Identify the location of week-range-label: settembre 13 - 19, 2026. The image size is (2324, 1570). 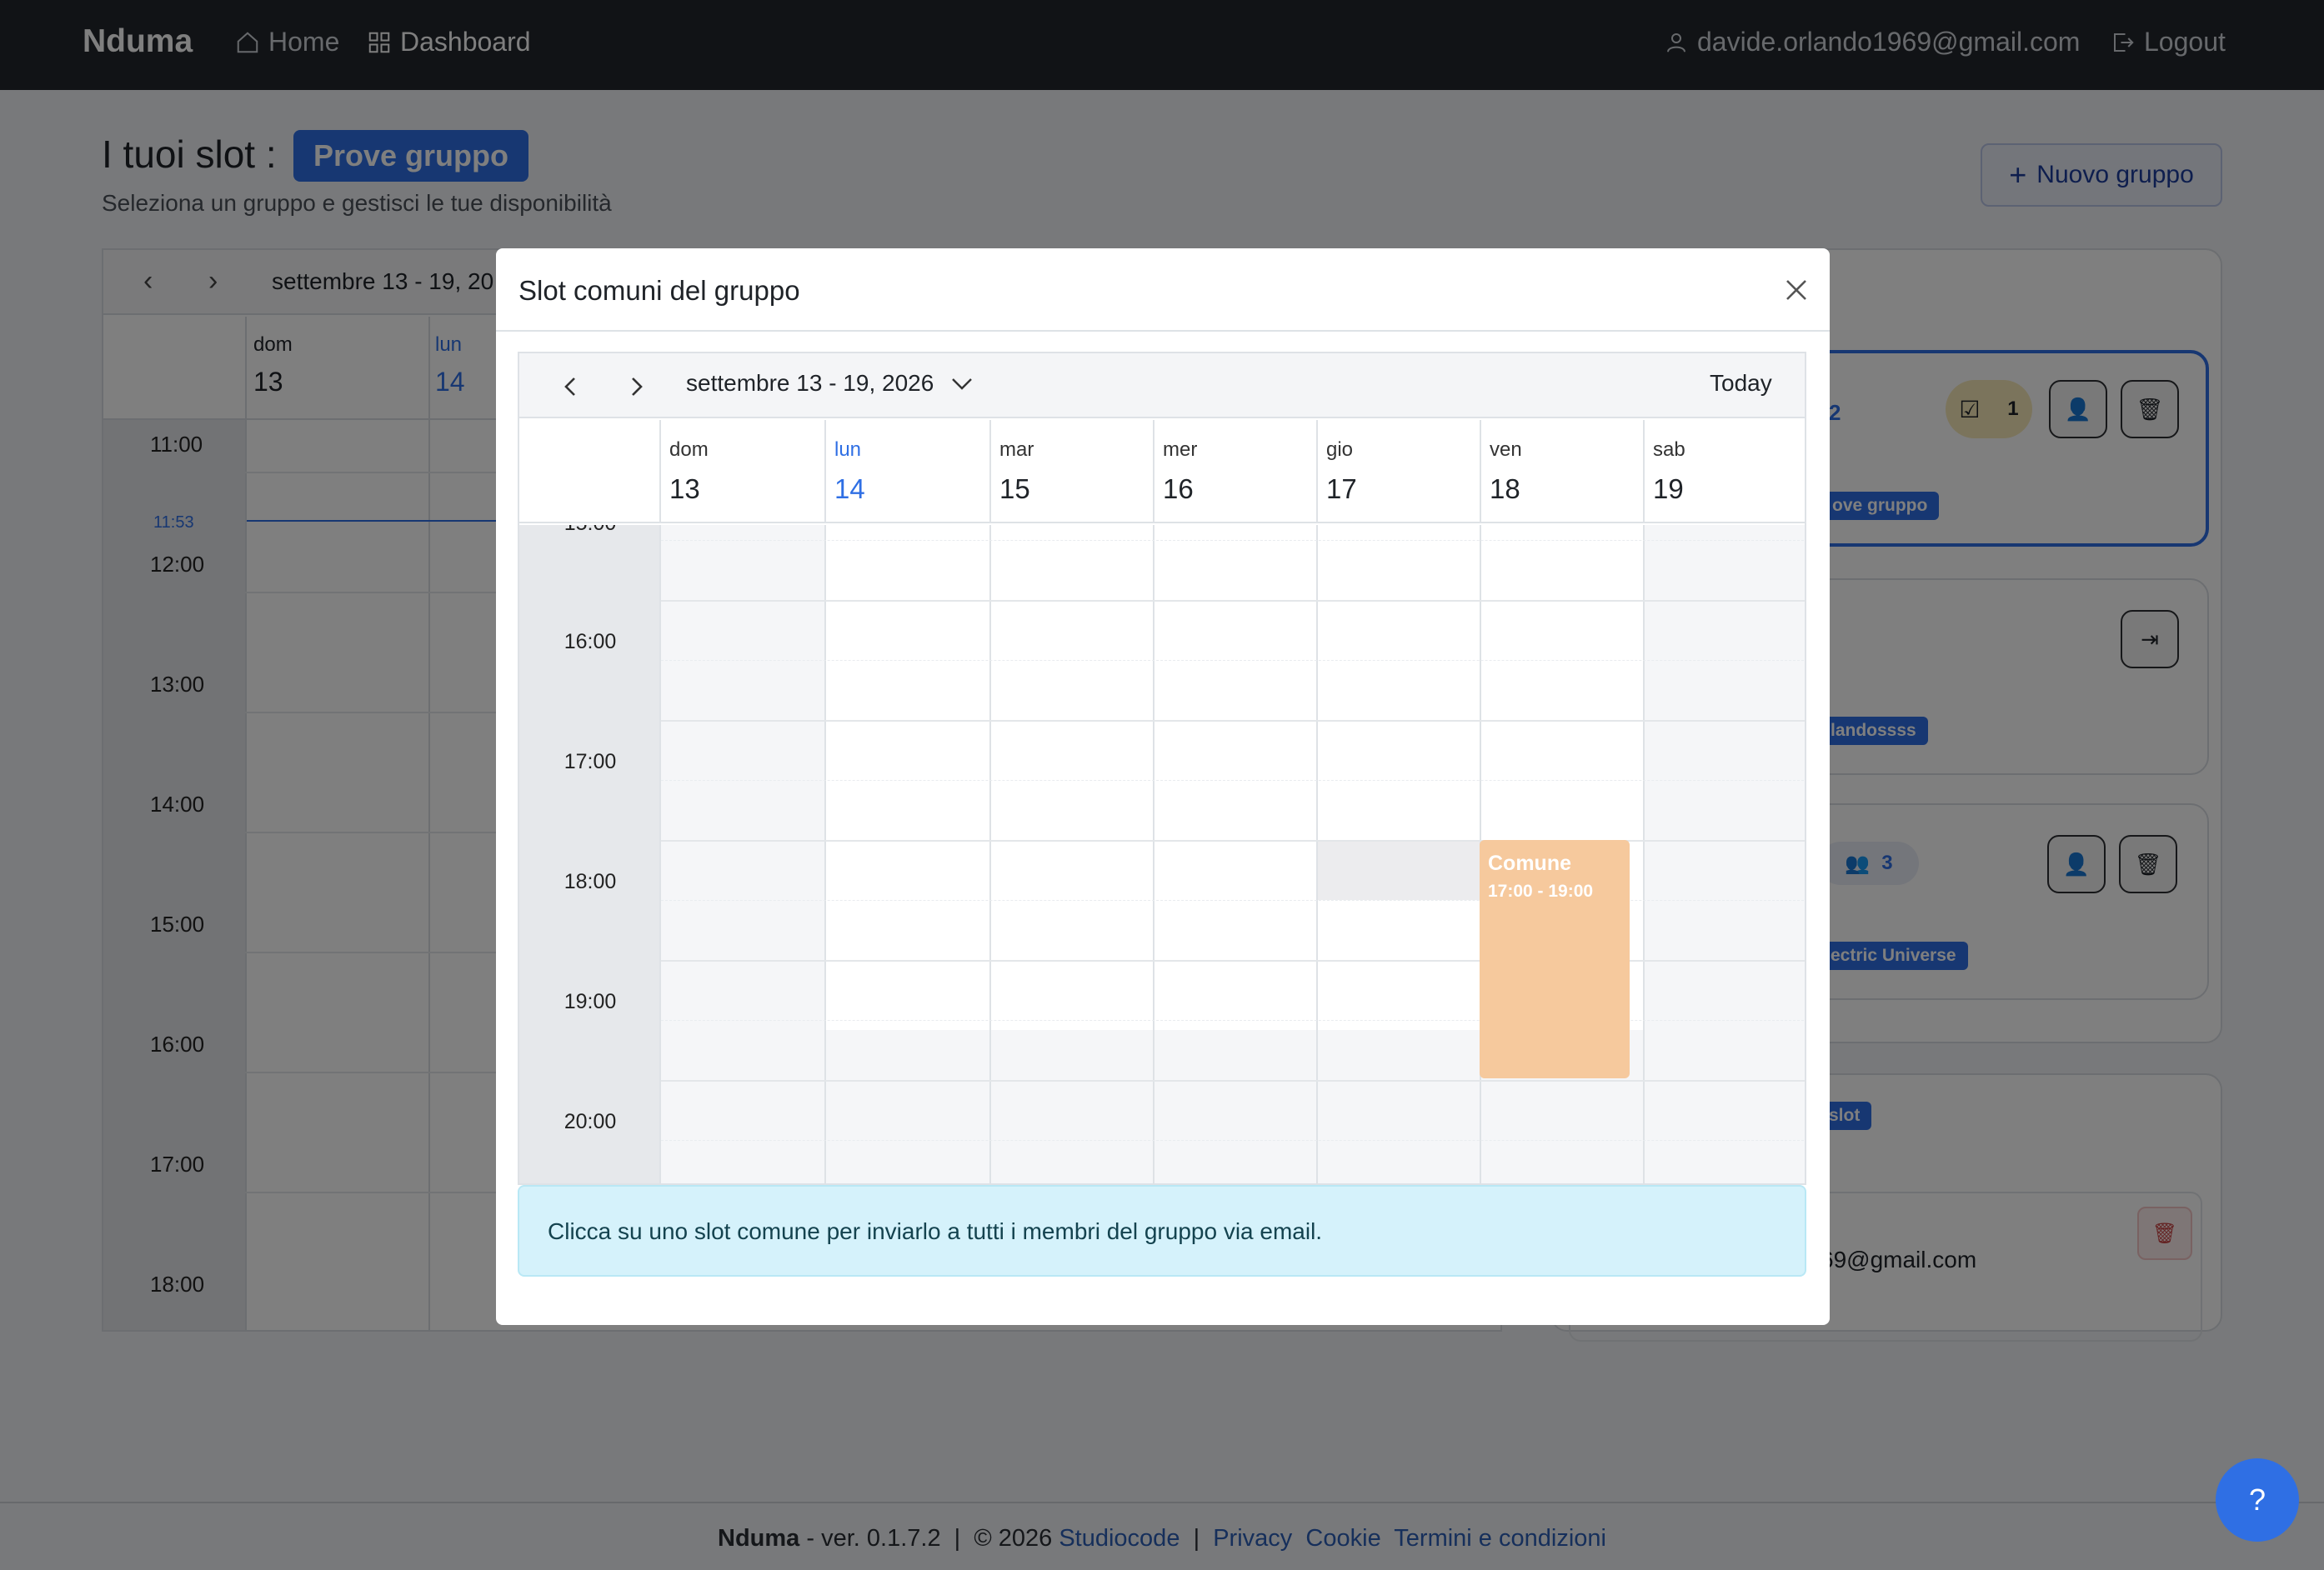
(810, 383).